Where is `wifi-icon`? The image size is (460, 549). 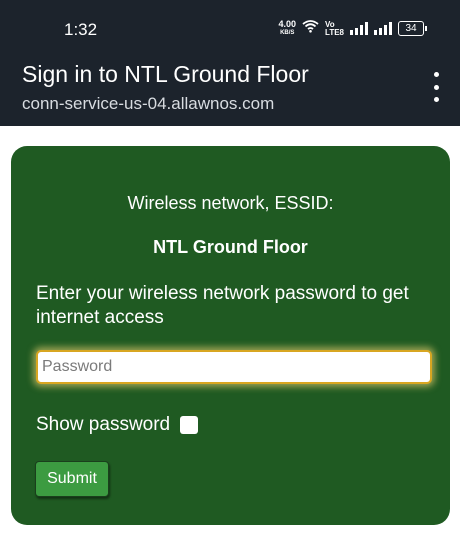
wifi-icon is located at coordinates (310, 28).